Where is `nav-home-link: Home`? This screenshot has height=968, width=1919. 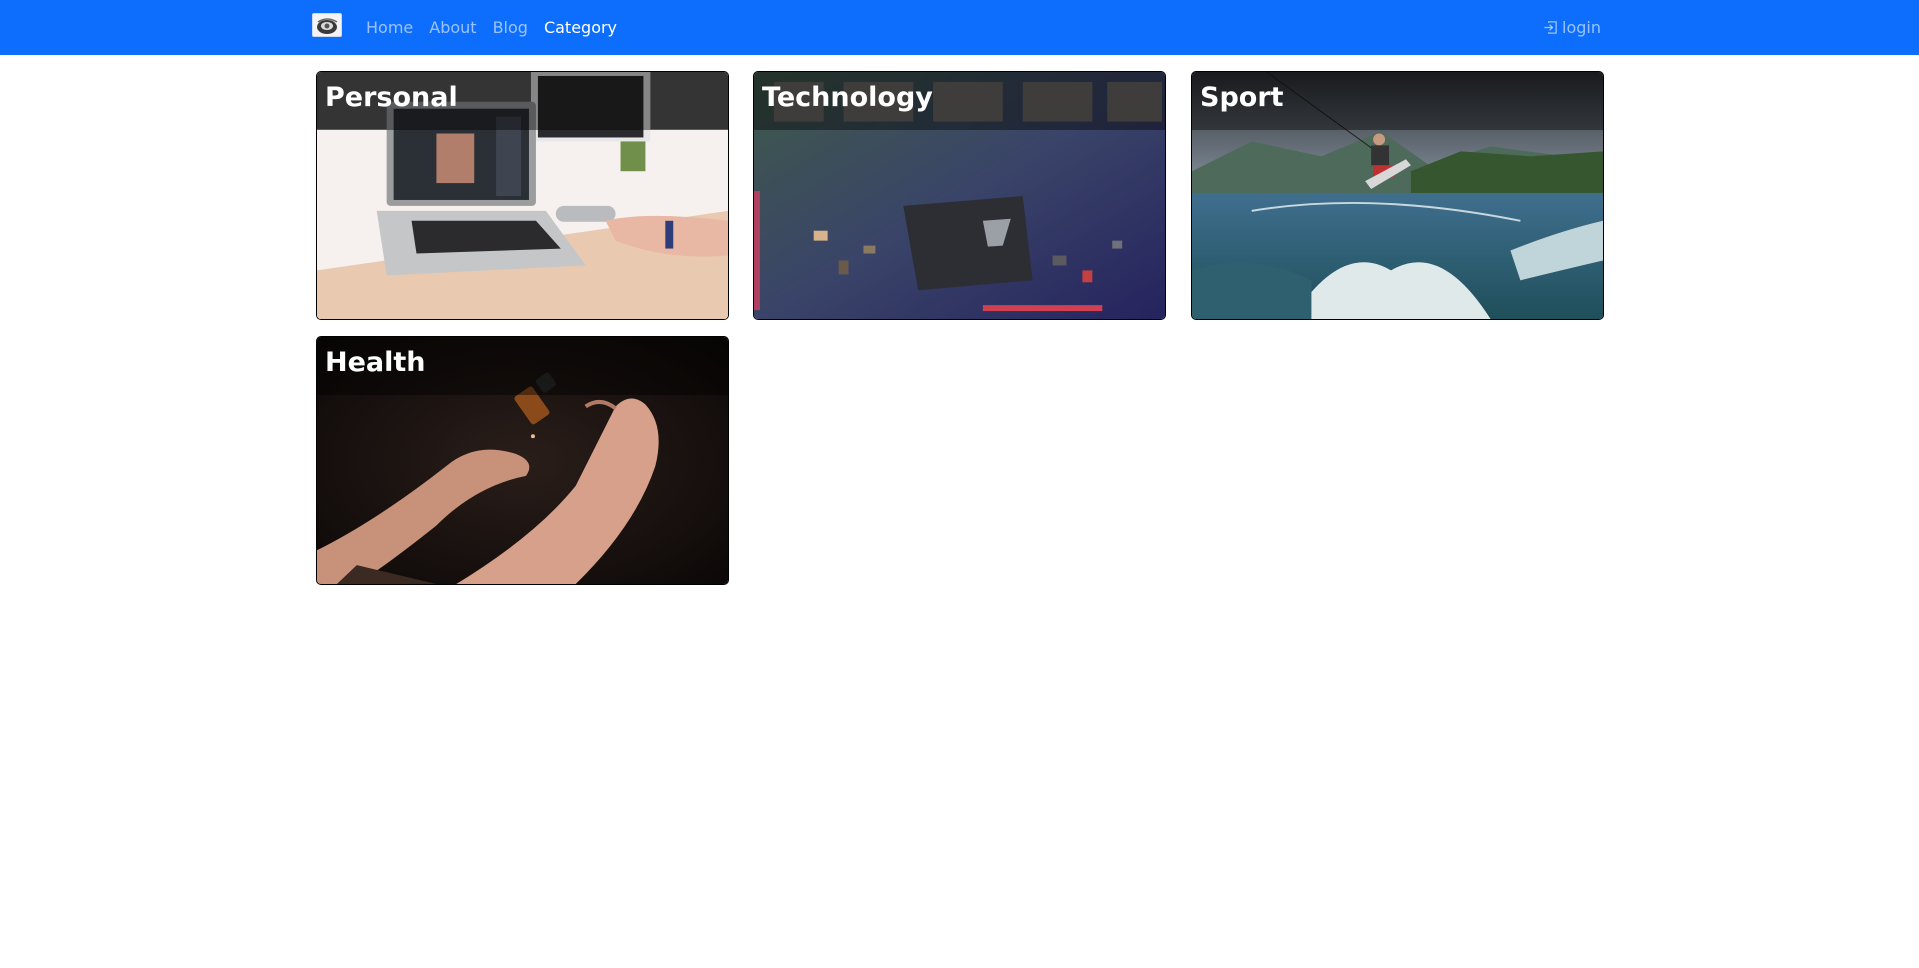 nav-home-link: Home is located at coordinates (389, 27).